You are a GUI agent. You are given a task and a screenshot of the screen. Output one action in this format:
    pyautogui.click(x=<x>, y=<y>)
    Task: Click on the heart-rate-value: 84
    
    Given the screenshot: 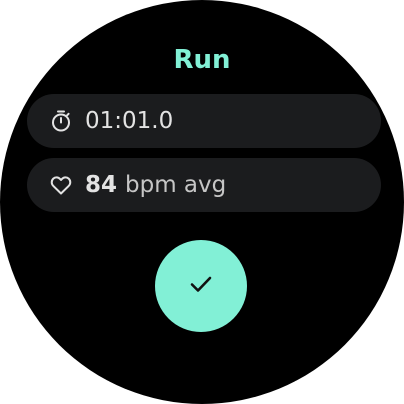 What is the action you would take?
    pyautogui.click(x=101, y=185)
    